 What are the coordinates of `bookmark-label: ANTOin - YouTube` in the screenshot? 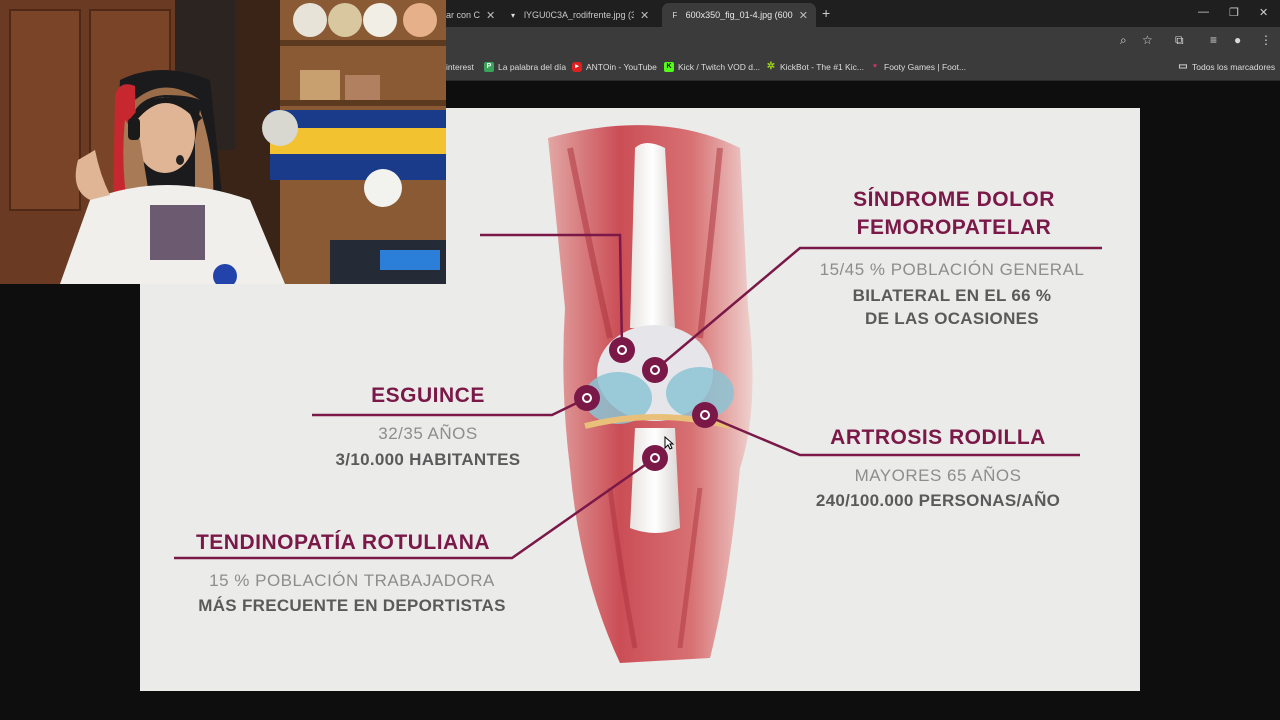 It's located at (621, 67).